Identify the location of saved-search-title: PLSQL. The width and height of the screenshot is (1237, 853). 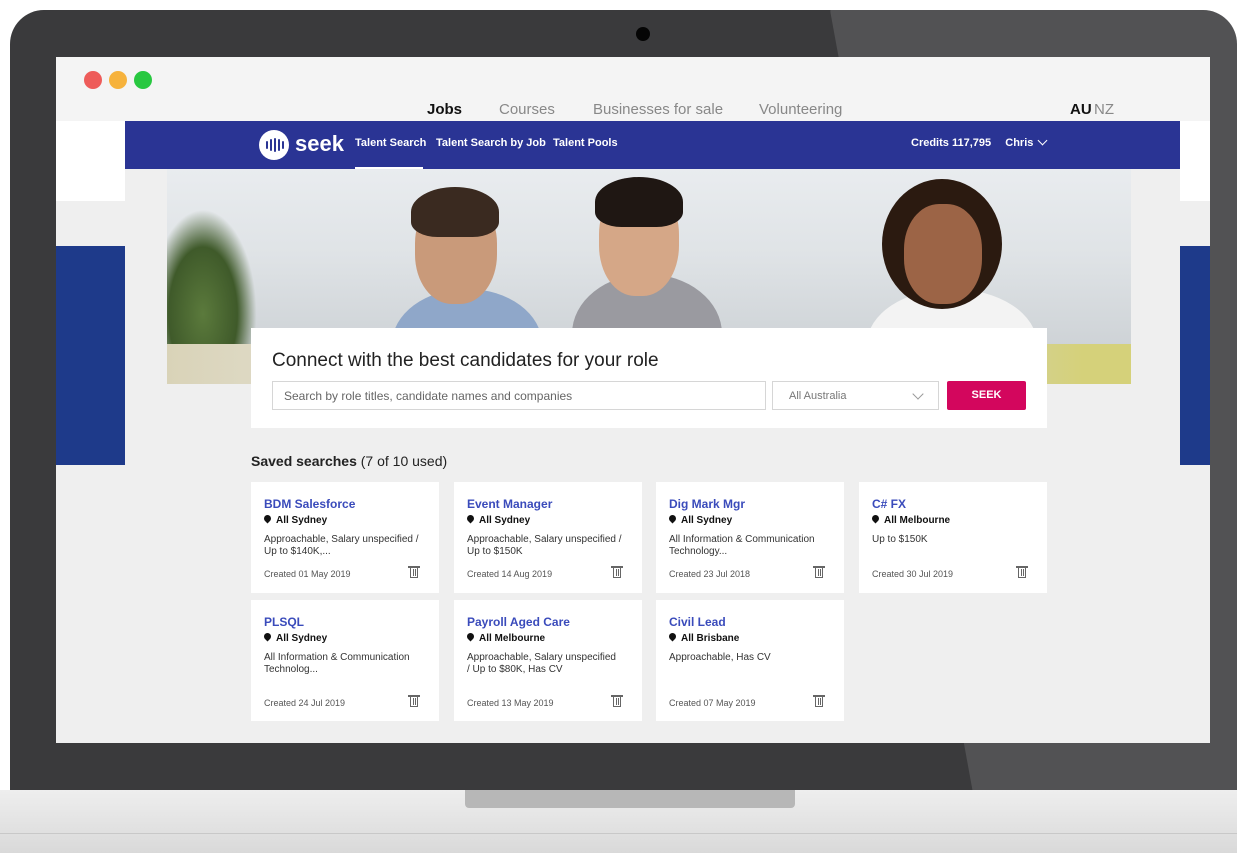
(284, 622).